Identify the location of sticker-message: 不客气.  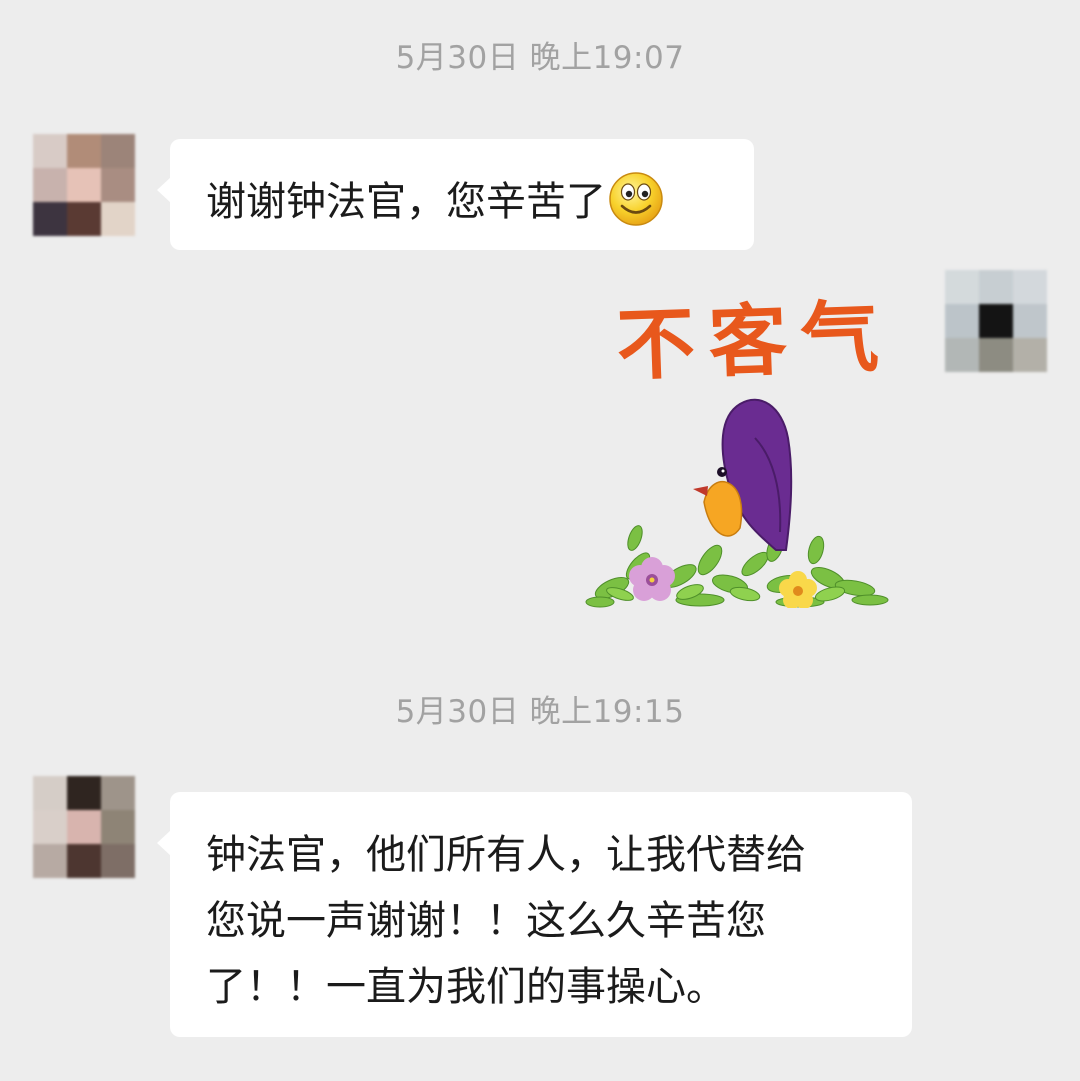
(740, 448).